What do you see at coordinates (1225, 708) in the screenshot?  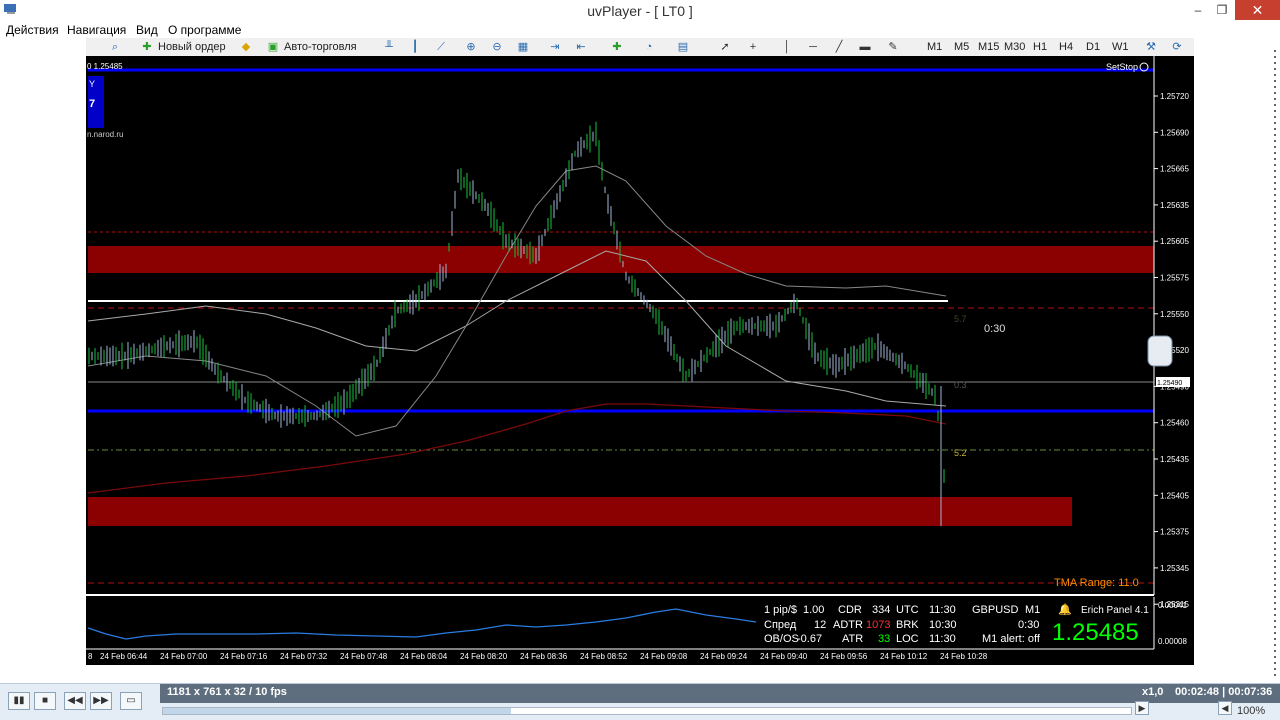 I see `volume-icon: ◀` at bounding box center [1225, 708].